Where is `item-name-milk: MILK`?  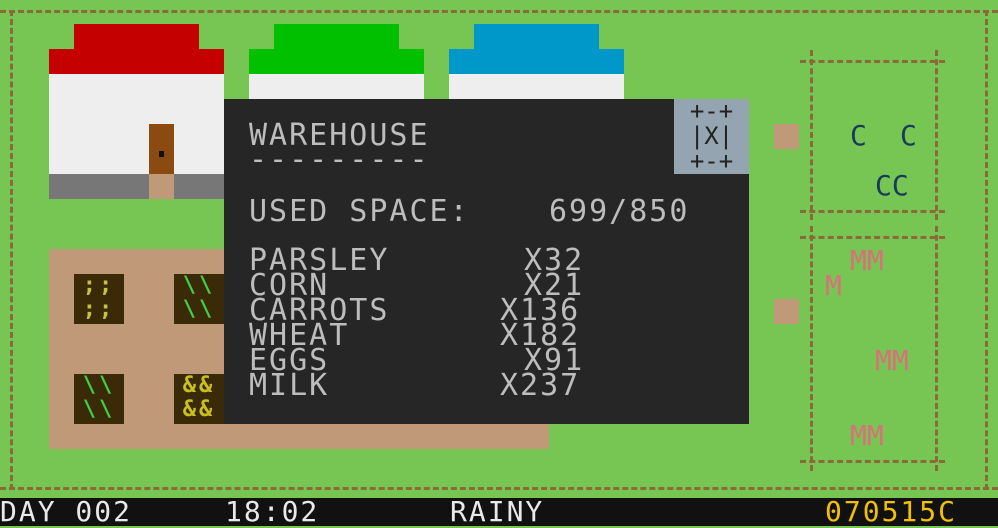
item-name-milk: MILK is located at coordinates (289, 385).